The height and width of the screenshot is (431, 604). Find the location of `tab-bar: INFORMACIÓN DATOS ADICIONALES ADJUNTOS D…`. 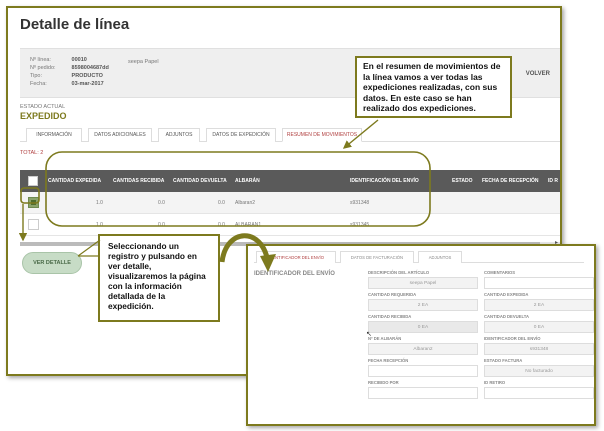

tab-bar: INFORMACIÓN DATOS ADICIONALES ADJUNTOS D… is located at coordinates (290, 133).